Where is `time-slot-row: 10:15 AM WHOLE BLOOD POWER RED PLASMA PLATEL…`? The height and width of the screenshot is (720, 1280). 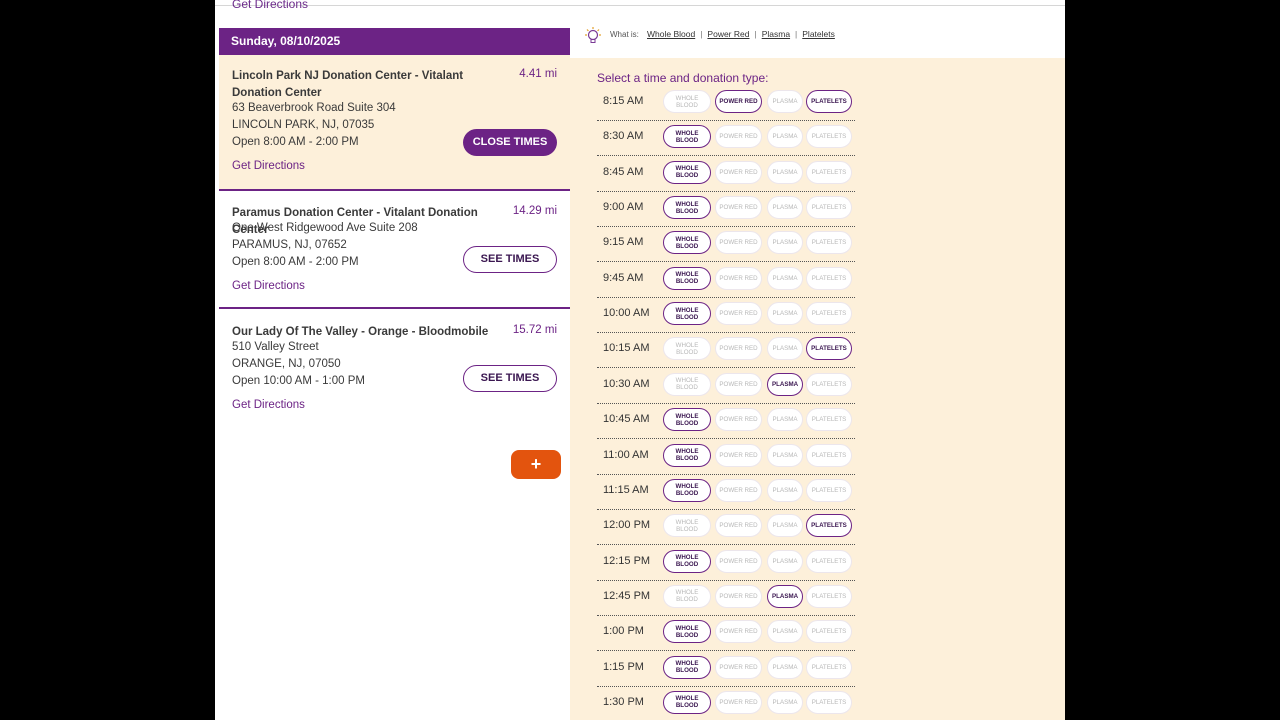 time-slot-row: 10:15 AM WHOLE BLOOD POWER RED PLASMA PLATEL… is located at coordinates (726, 350).